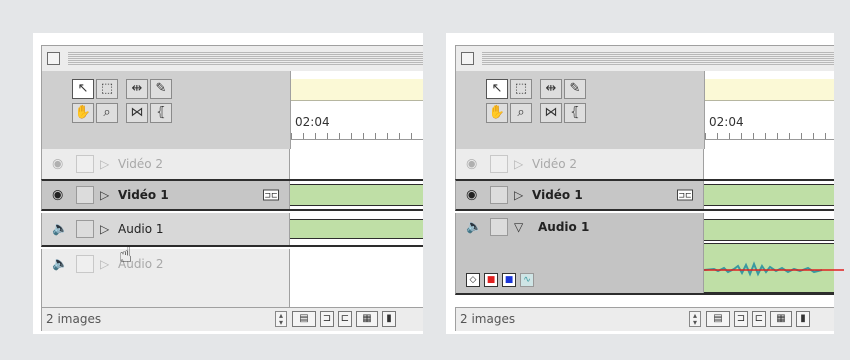  Describe the element at coordinates (232, 110) in the screenshot. I see `tools-row: ↖ ⬚ ⇹ ✎ ✋ ⌕ ⋈ ⦃ 02:04` at that location.